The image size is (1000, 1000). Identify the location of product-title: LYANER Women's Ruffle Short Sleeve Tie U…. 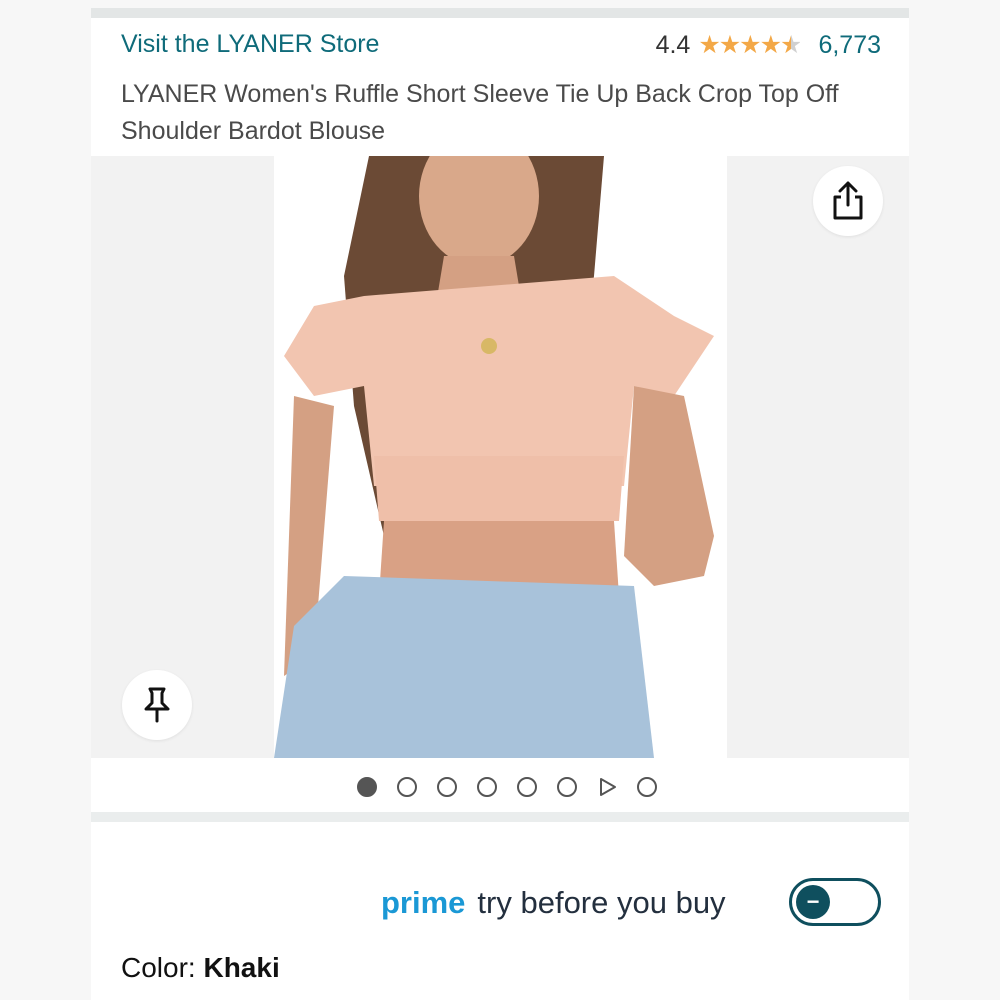
(480, 112).